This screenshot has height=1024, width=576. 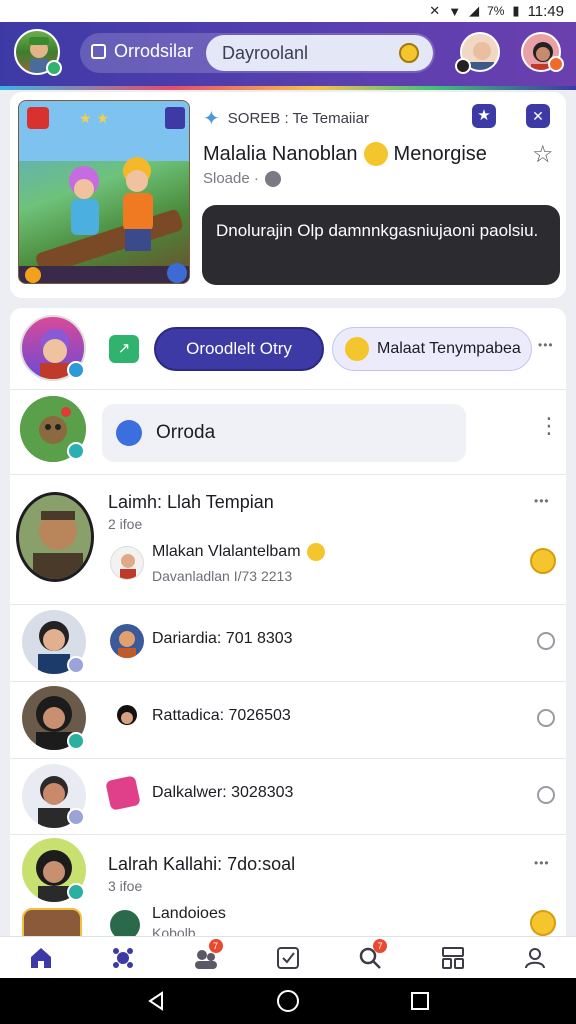 What do you see at coordinates (357, 349) in the screenshot?
I see `smirk-emoji-icon` at bounding box center [357, 349].